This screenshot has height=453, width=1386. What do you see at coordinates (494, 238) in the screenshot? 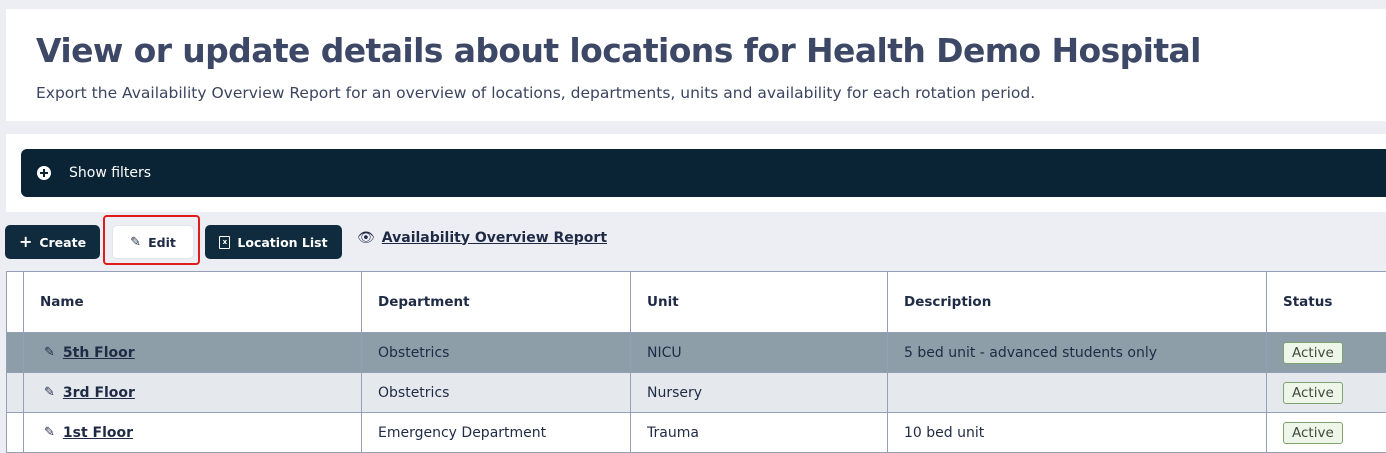
I see `availability-report-label: Availability Overview Report` at bounding box center [494, 238].